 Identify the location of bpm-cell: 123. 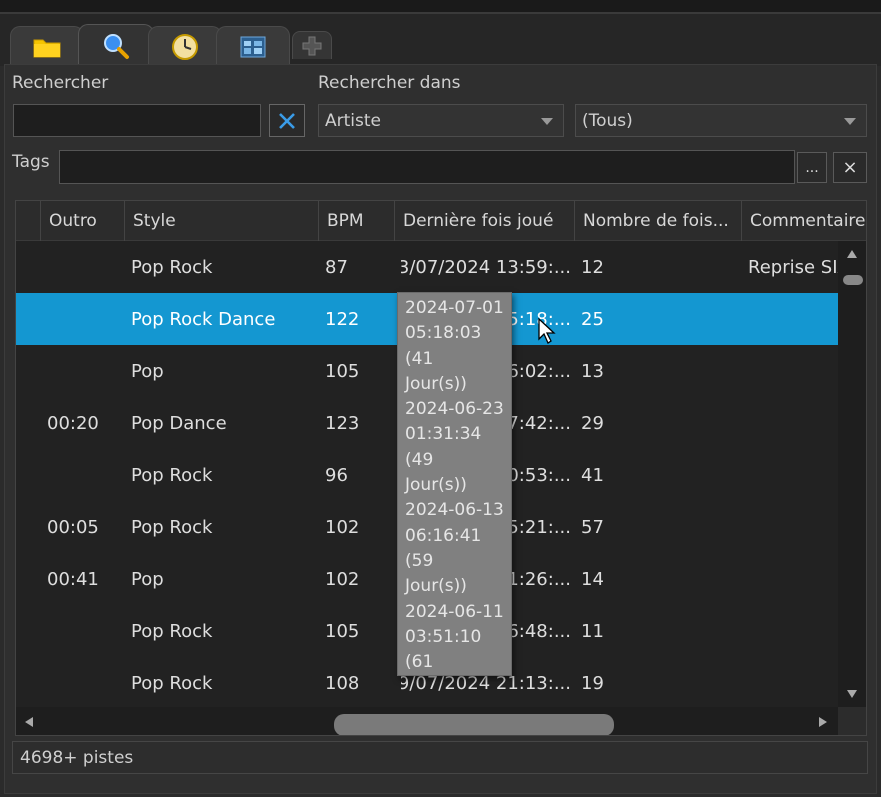
(342, 423).